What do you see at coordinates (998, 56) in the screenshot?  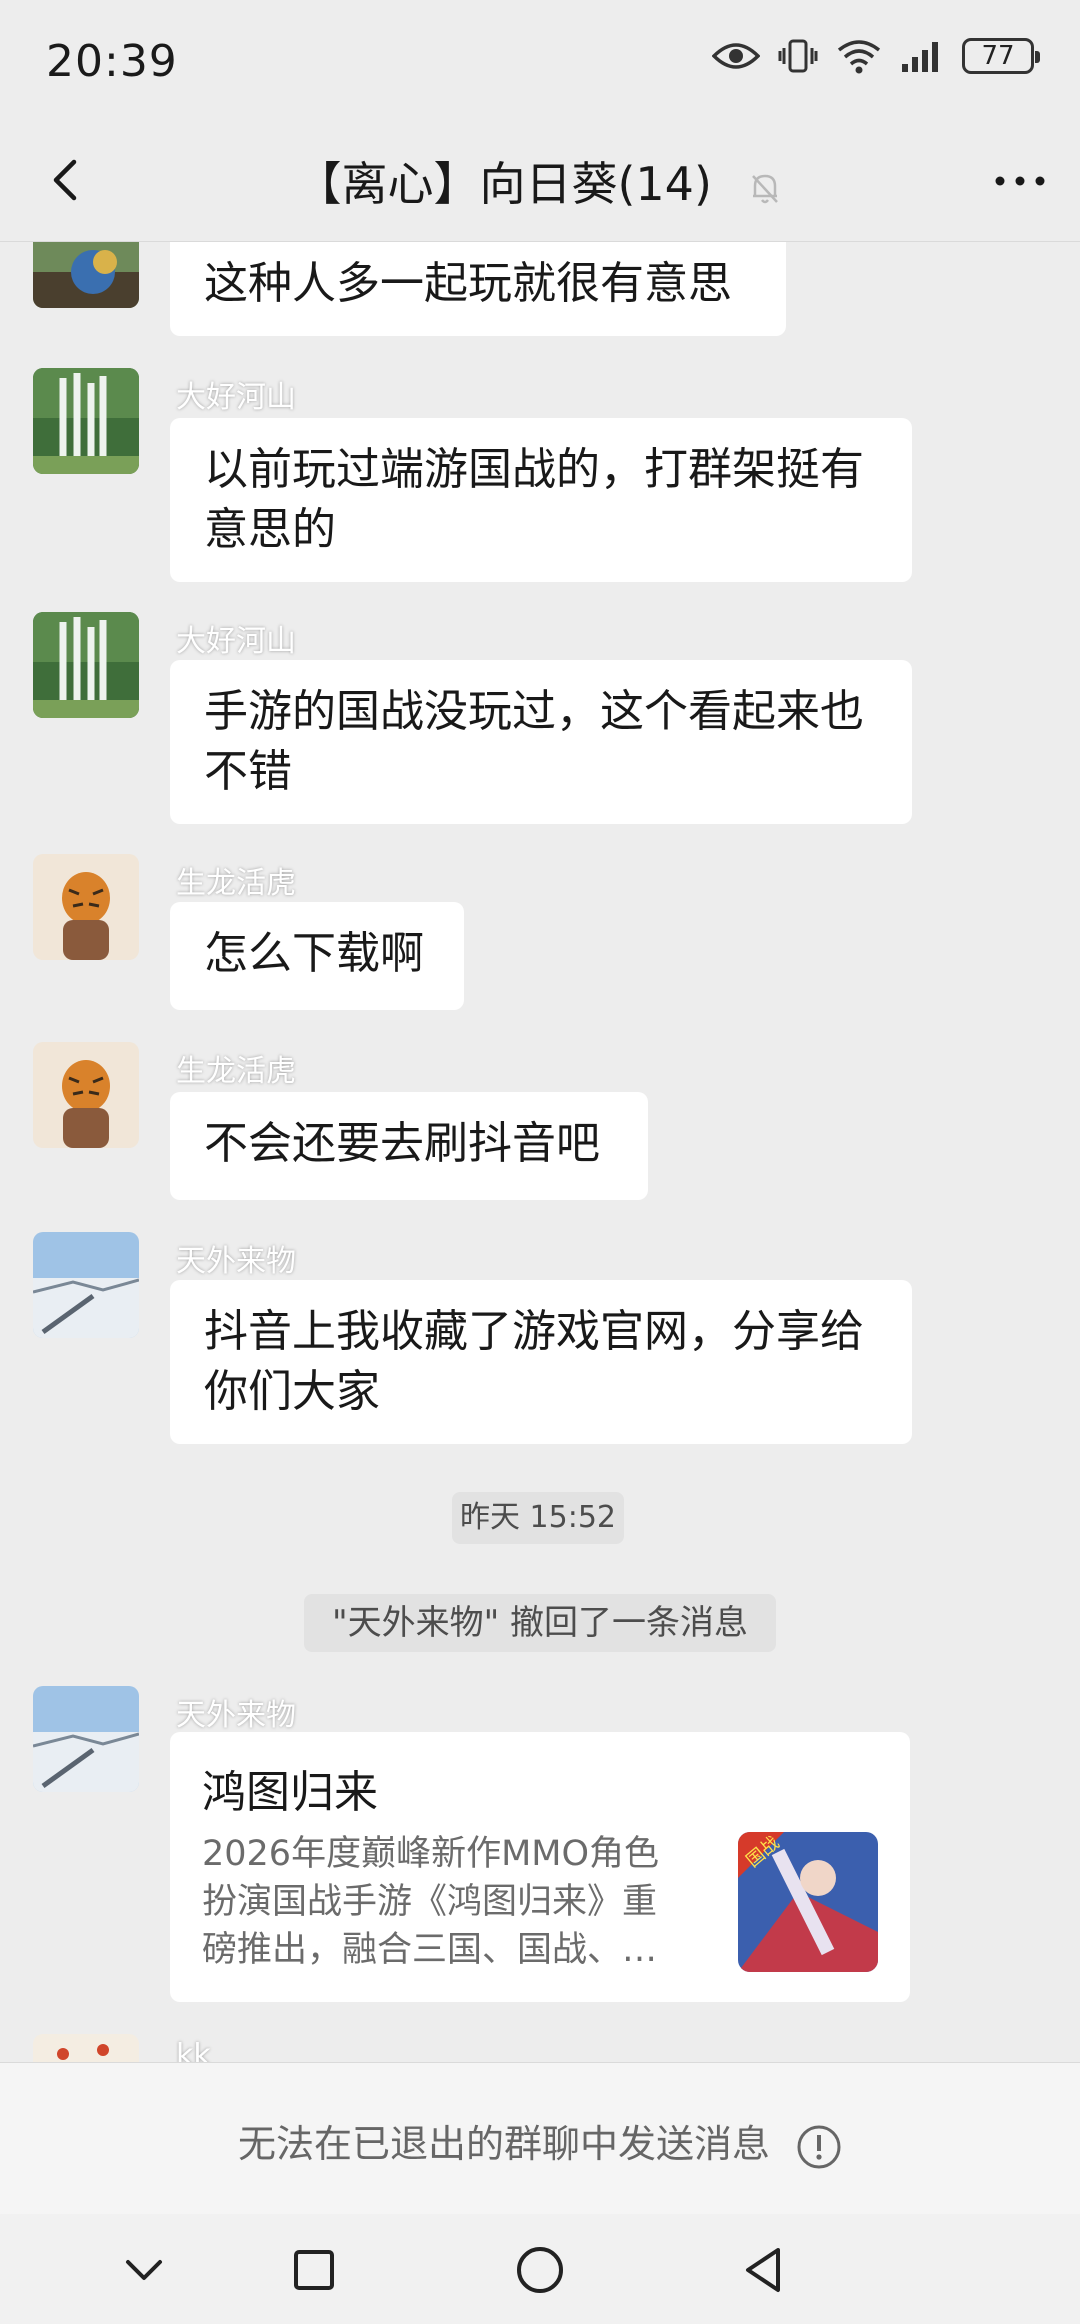 I see `battery-level: 77` at bounding box center [998, 56].